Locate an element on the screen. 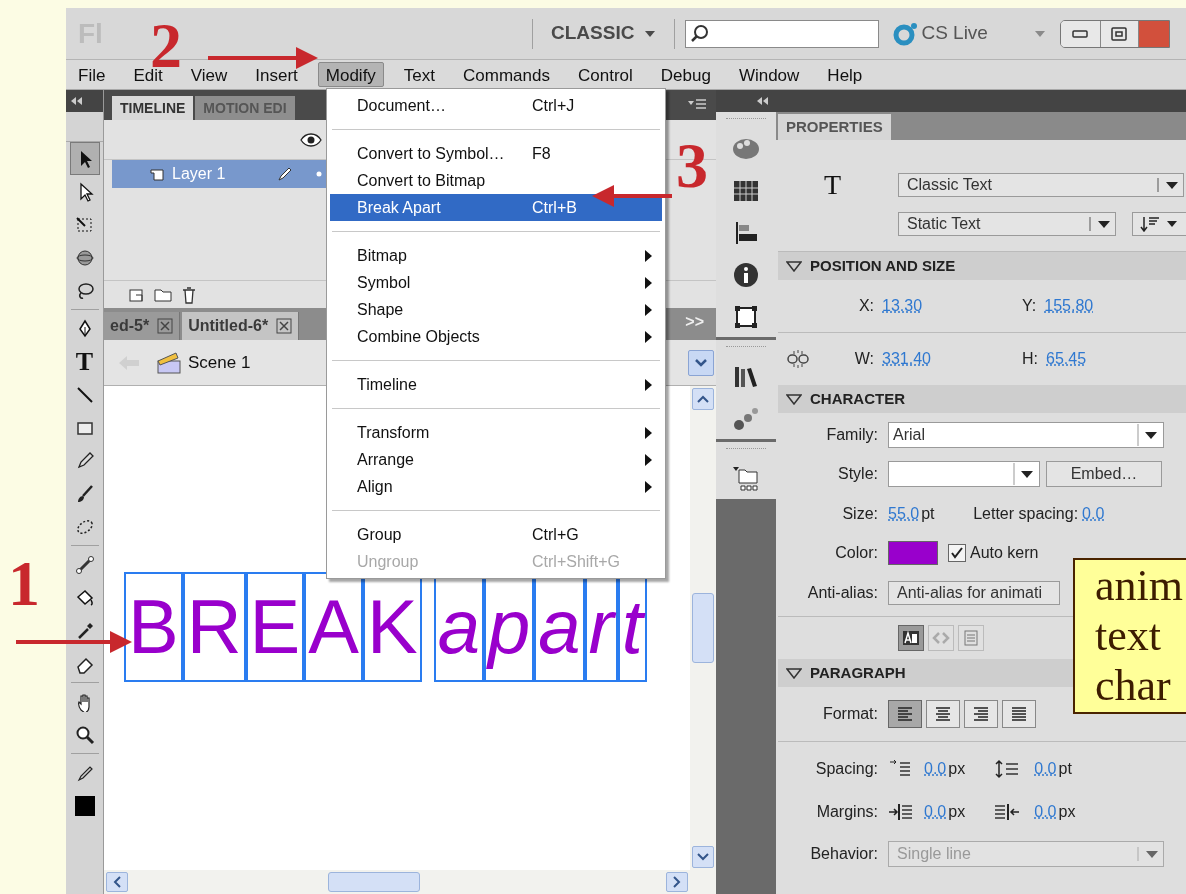 The image size is (1186, 894). panel-tab: TIMELINE is located at coordinates (153, 108).